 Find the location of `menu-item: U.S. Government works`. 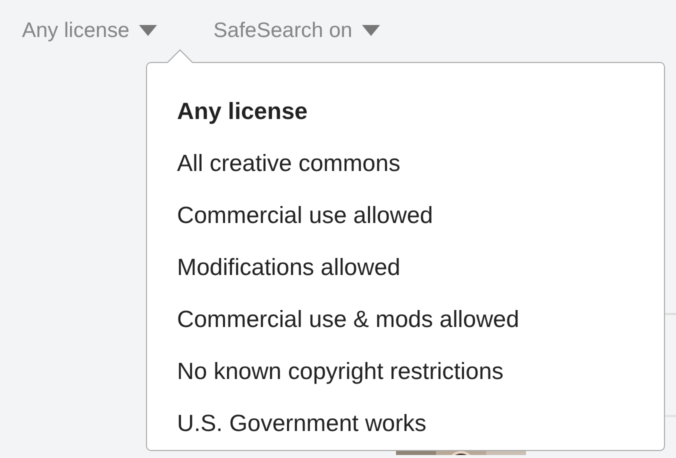

menu-item: U.S. Government works is located at coordinates (301, 423).